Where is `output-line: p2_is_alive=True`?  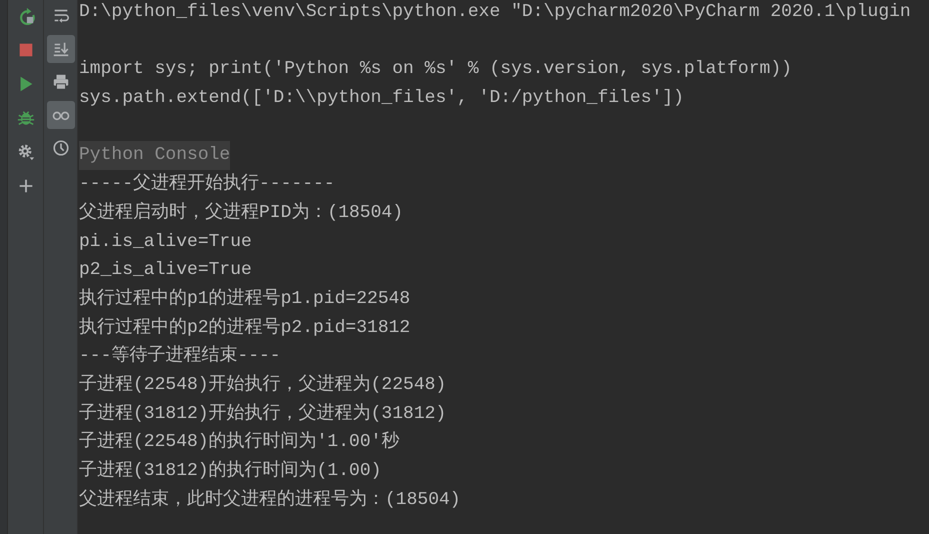 output-line: p2_is_alive=True is located at coordinates (165, 270).